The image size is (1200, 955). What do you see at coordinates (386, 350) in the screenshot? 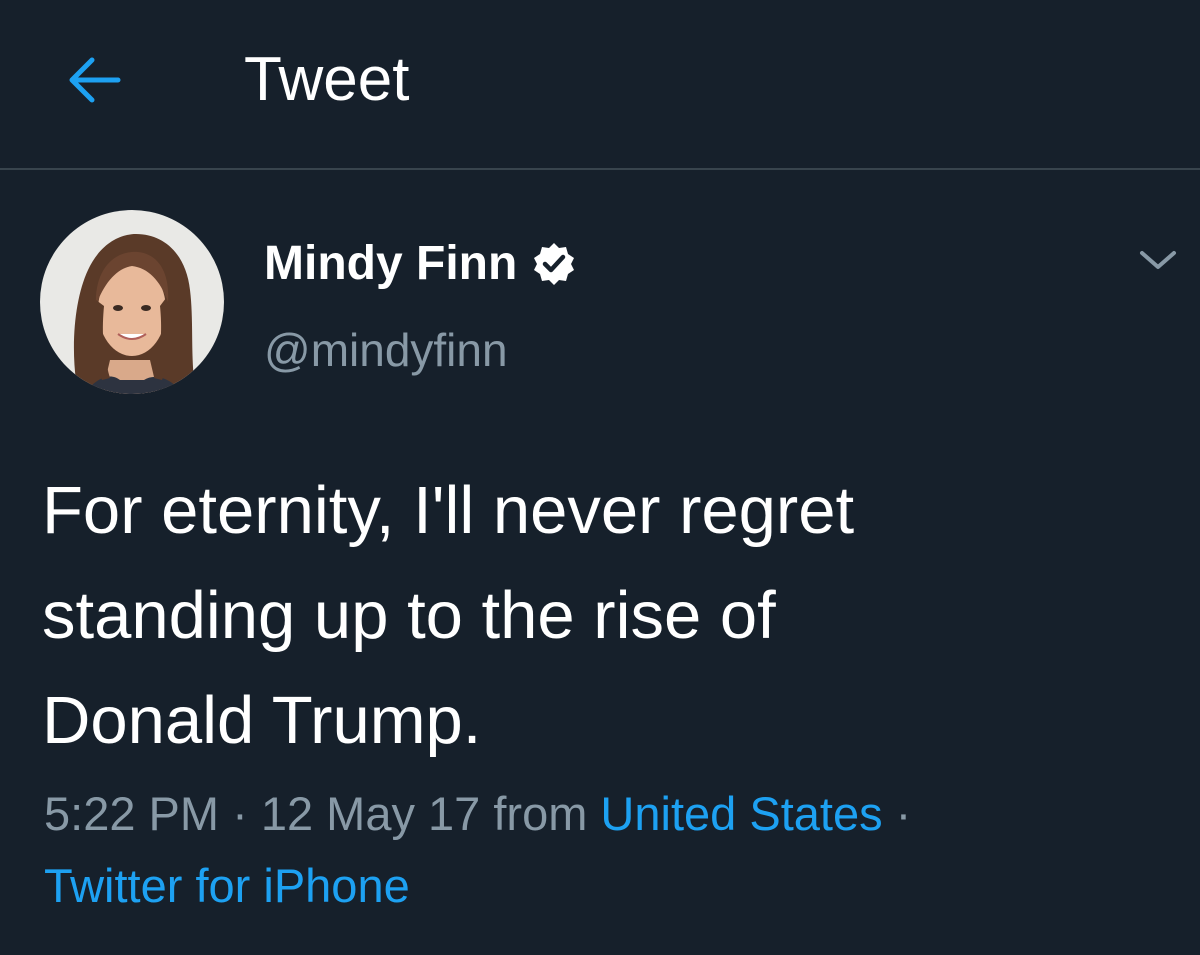
I see `author-handle: @mindyfinn` at bounding box center [386, 350].